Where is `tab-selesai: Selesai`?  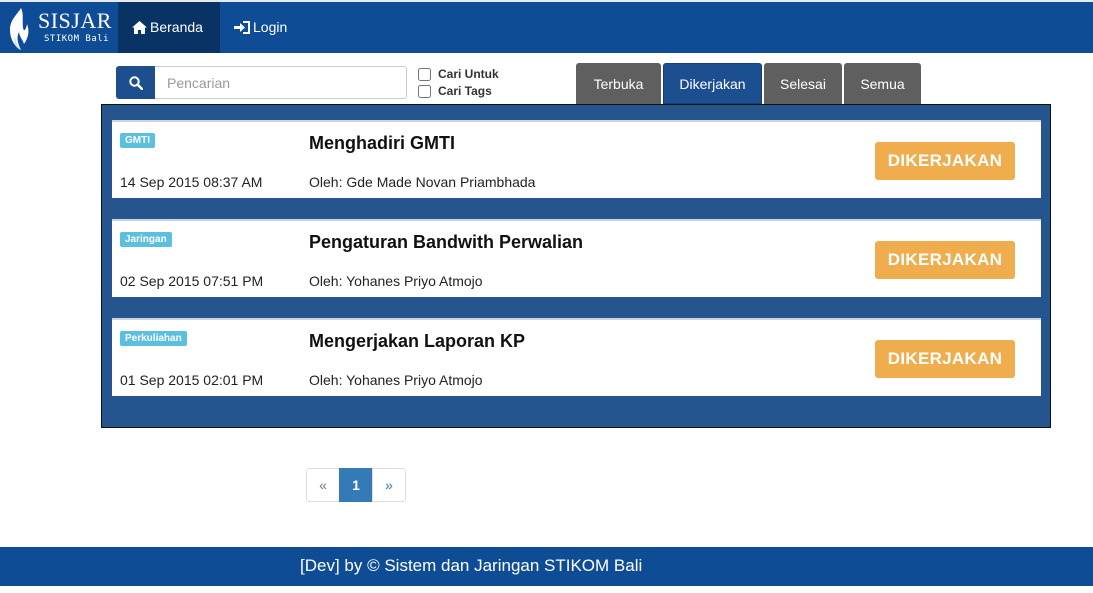
tab-selesai: Selesai is located at coordinates (803, 83).